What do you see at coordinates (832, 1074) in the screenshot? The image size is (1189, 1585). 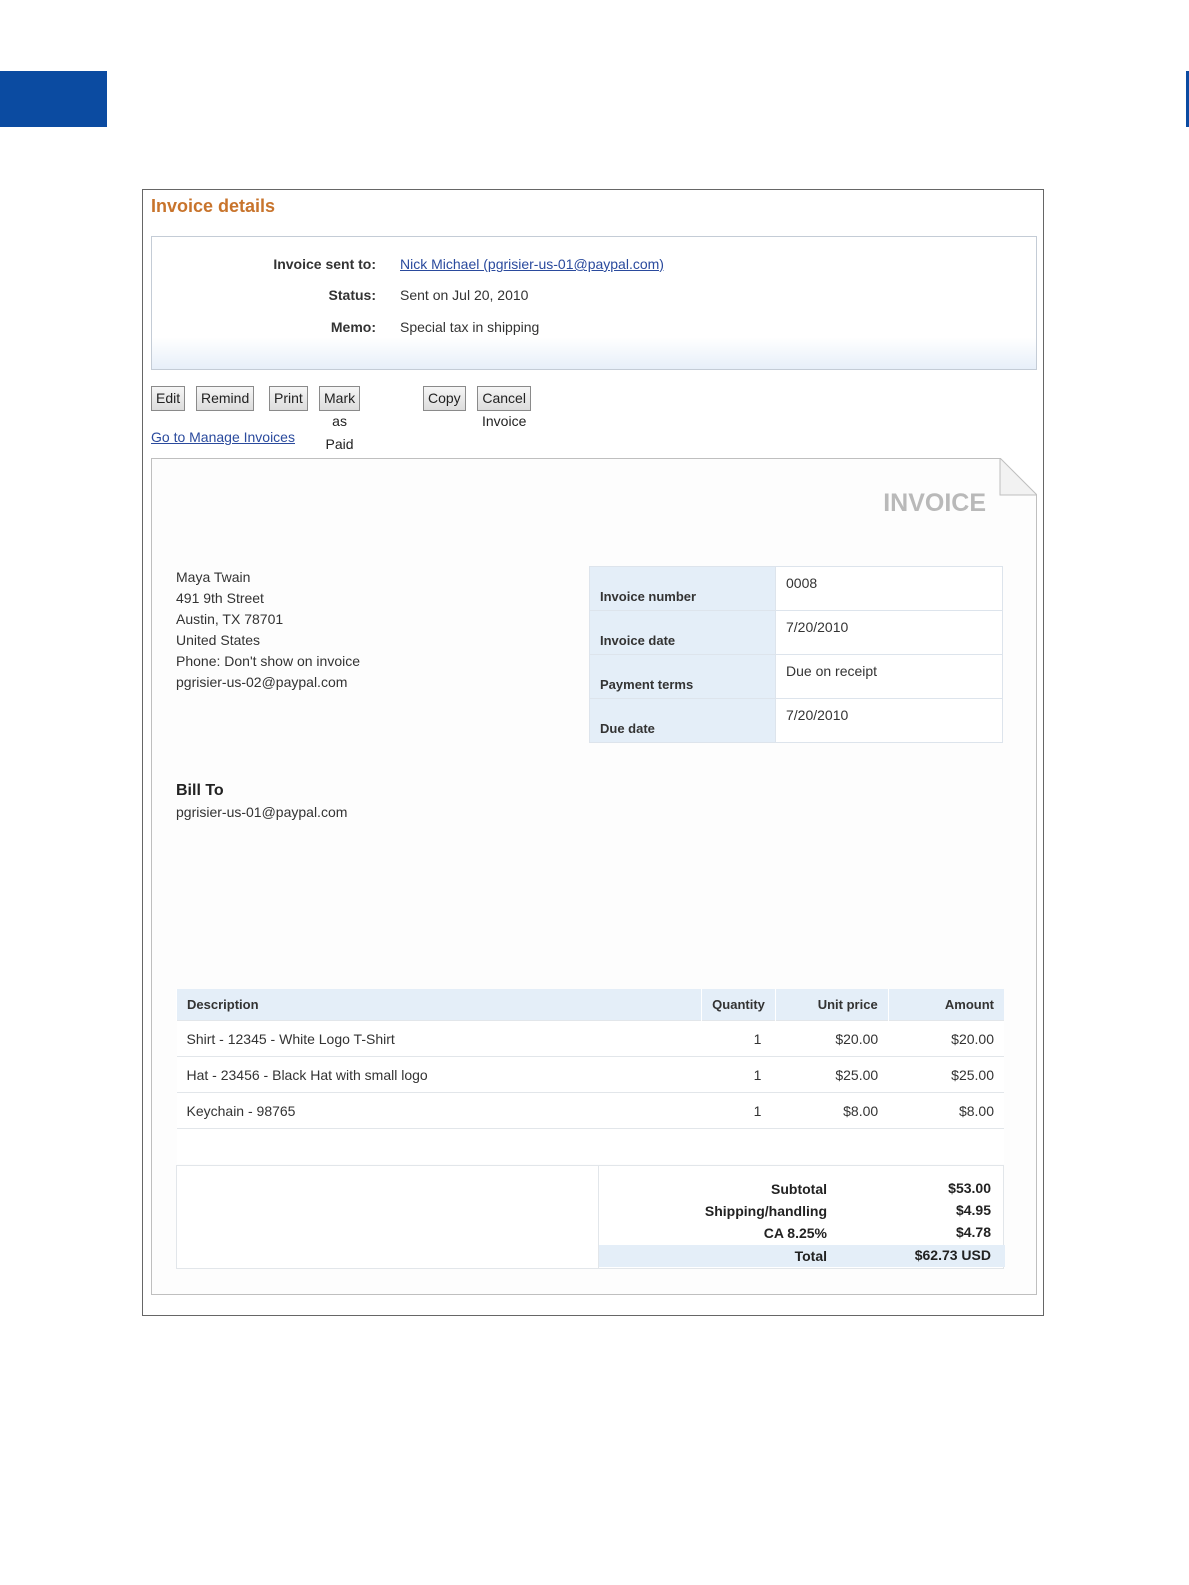 I see `item-unit-price: $25.00` at bounding box center [832, 1074].